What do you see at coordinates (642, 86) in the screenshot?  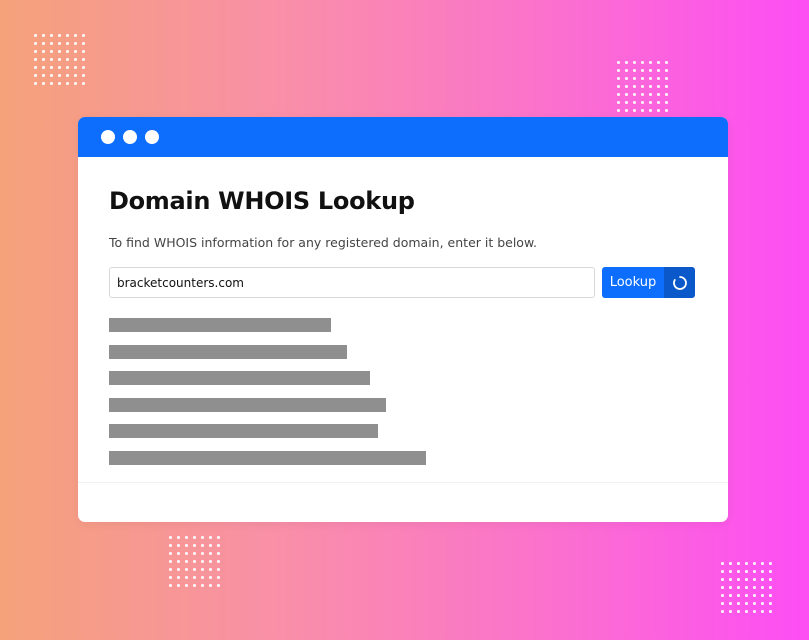 I see `decorative-dot-grid-top-right` at bounding box center [642, 86].